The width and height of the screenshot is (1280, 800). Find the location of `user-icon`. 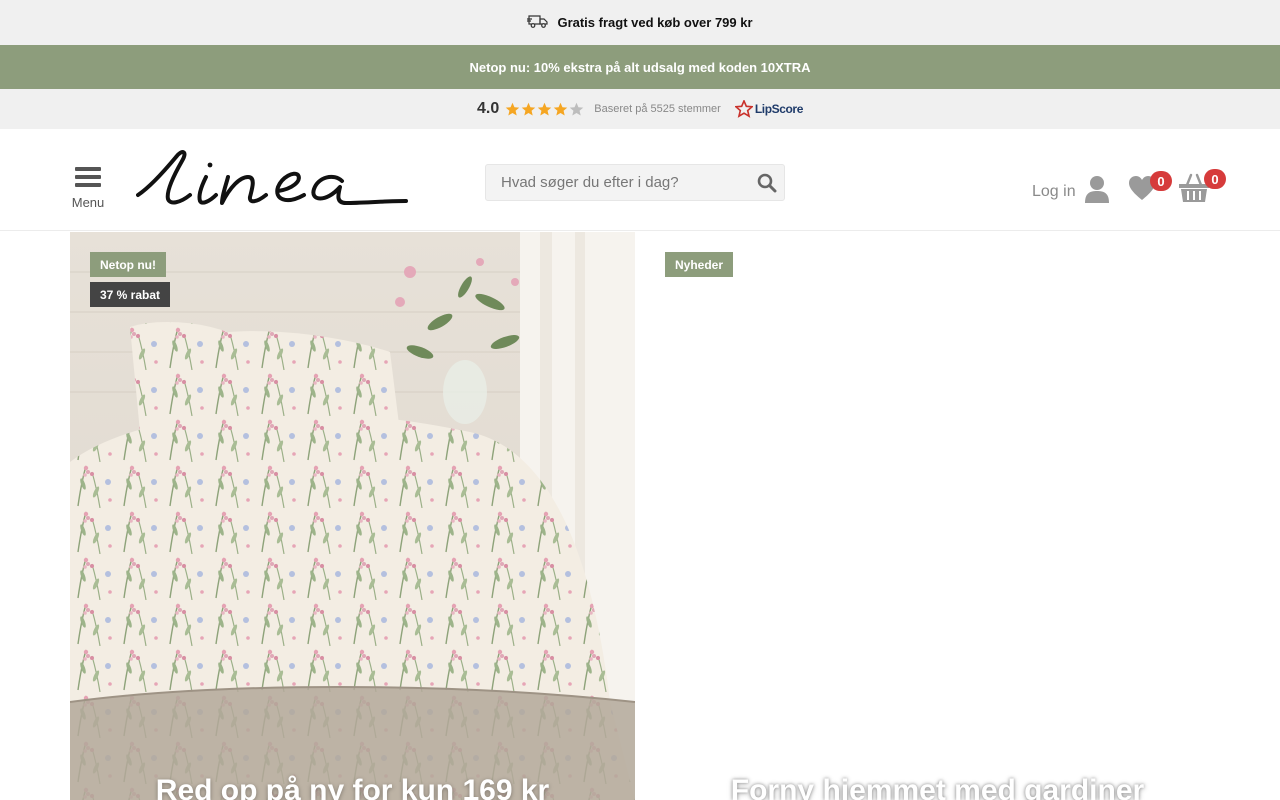

user-icon is located at coordinates (1097, 191).